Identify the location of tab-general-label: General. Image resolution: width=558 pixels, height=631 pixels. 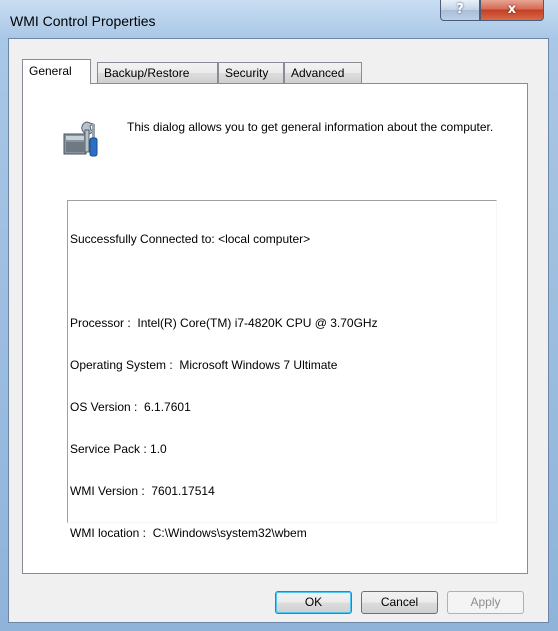
(50, 71).